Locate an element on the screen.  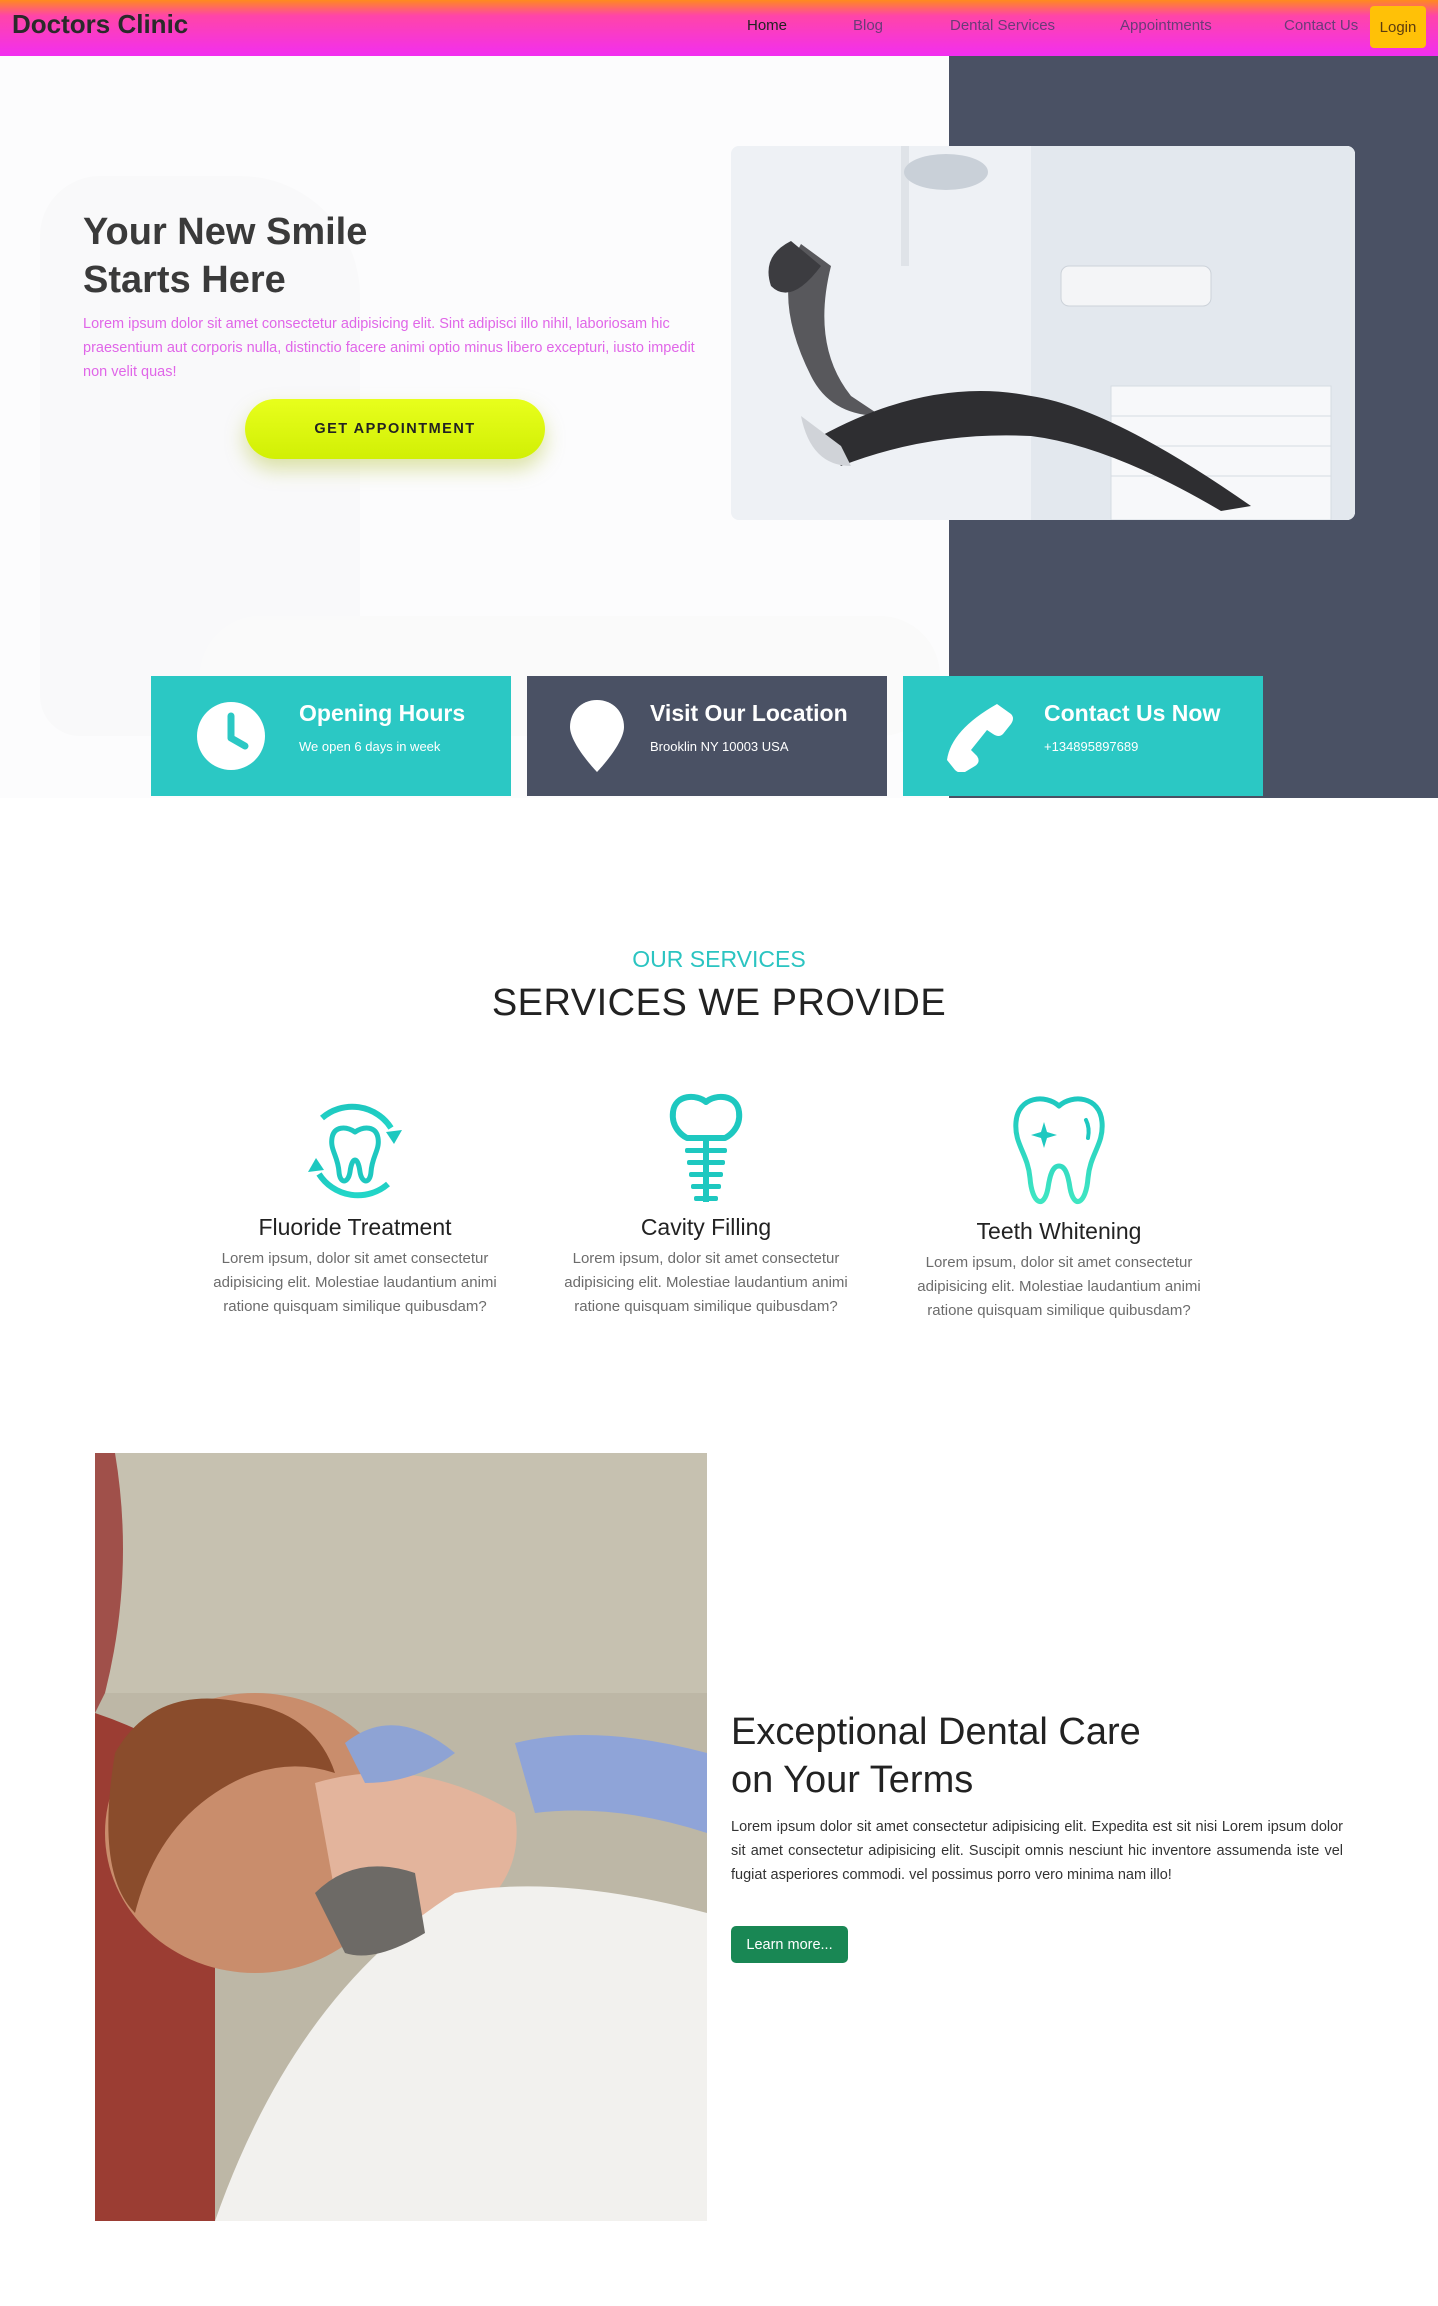
service-title: Teeth Whitening is located at coordinates (1059, 1231).